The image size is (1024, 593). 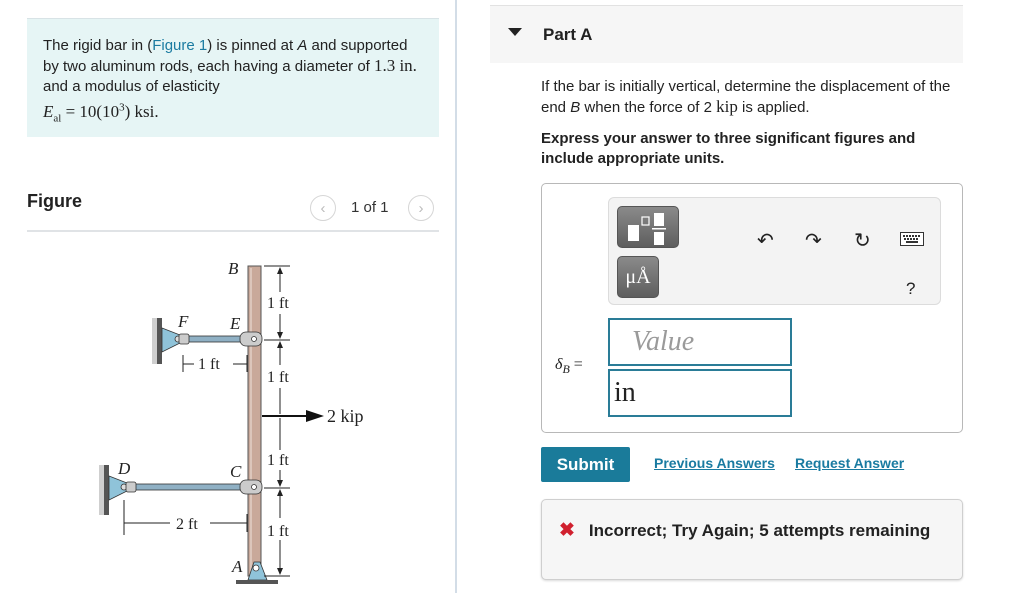 What do you see at coordinates (345, 416) in the screenshot?
I see `load-label: 2 kip` at bounding box center [345, 416].